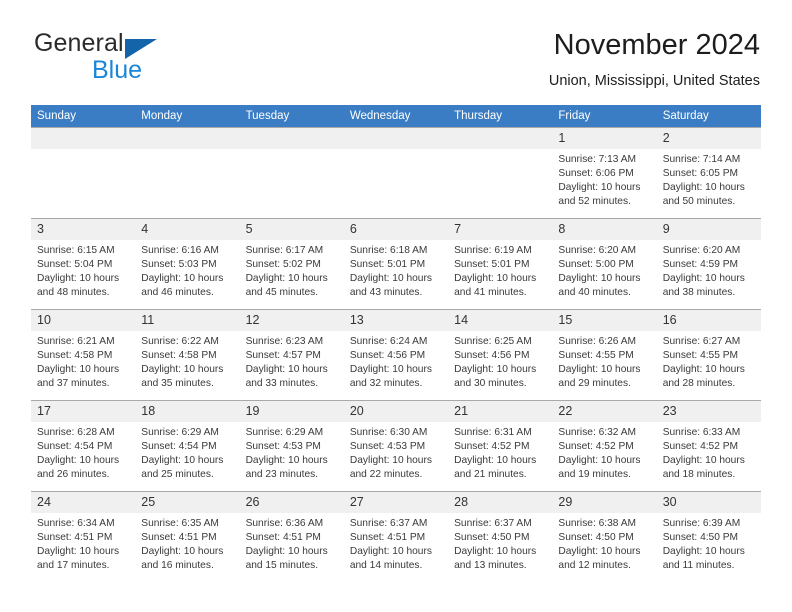 The width and height of the screenshot is (792, 612). I want to click on general-blue-logo: General Blue, so click(147, 59).